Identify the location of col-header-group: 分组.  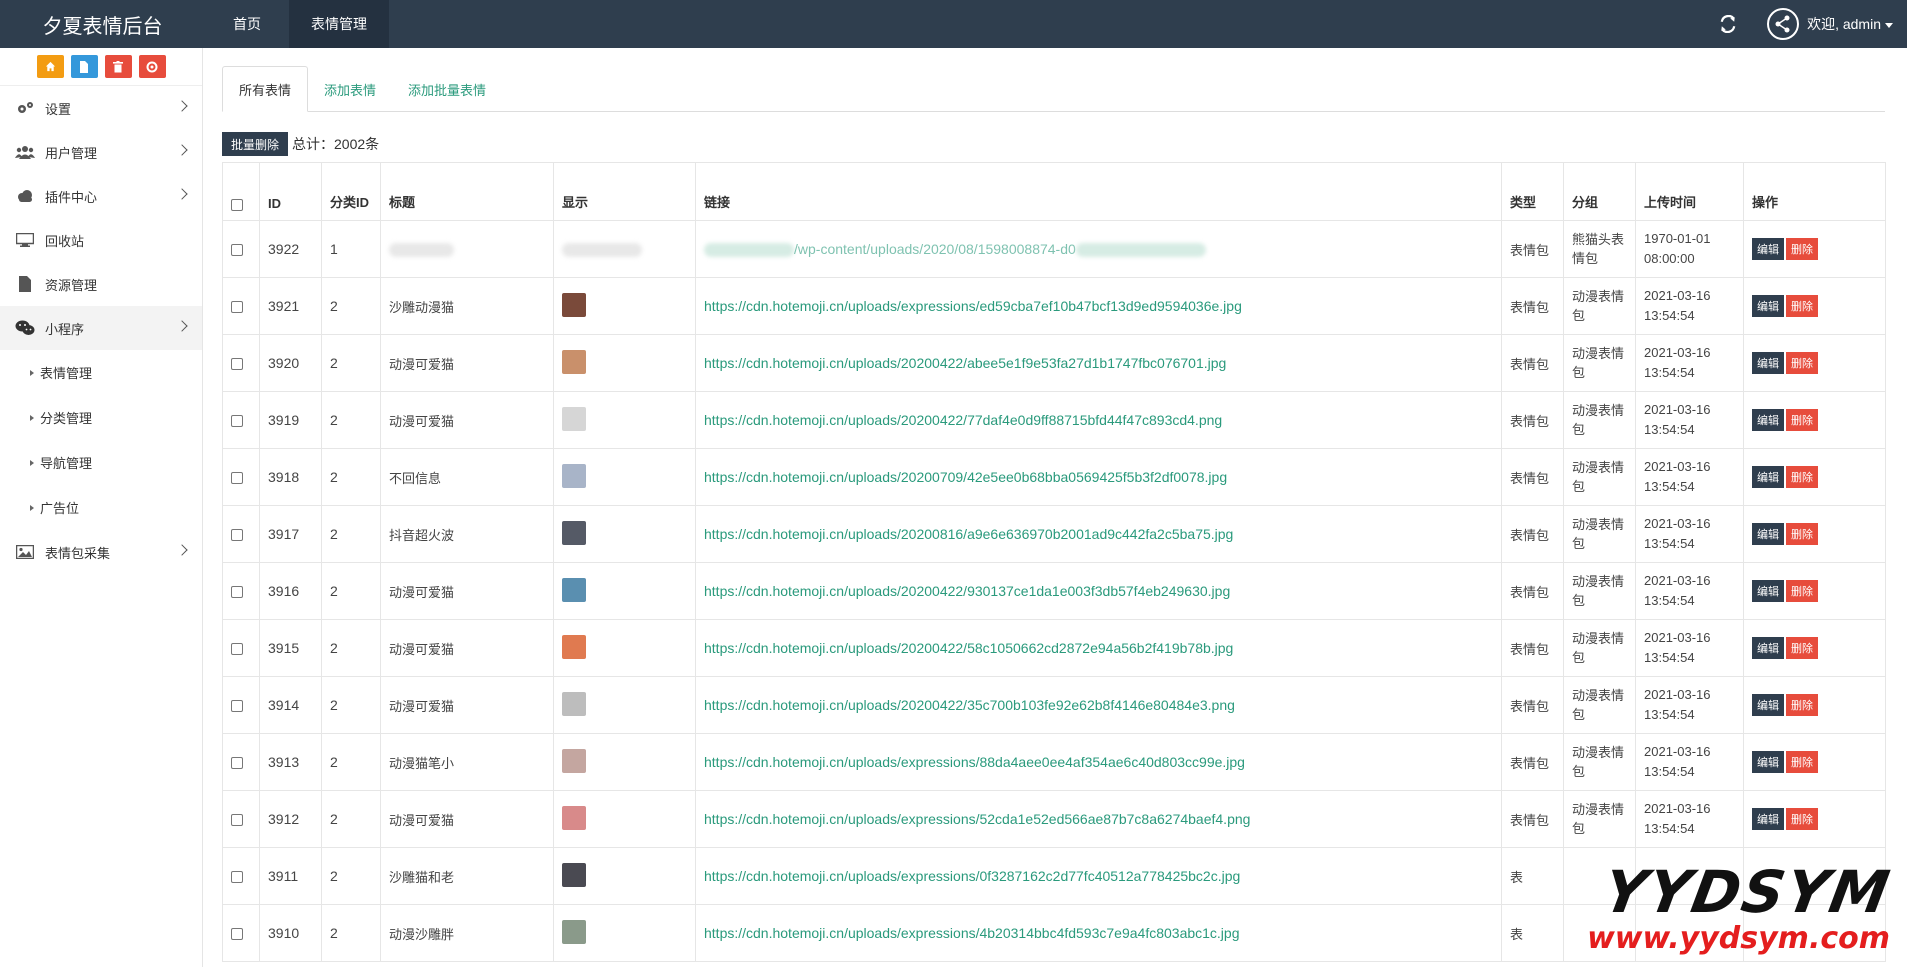
(1599, 191).